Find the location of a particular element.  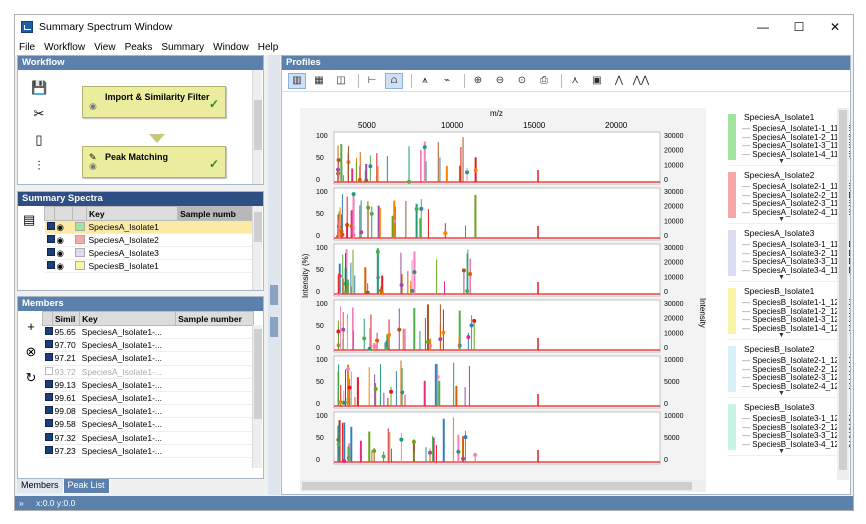

menu-summary: Summary is located at coordinates (182, 47).